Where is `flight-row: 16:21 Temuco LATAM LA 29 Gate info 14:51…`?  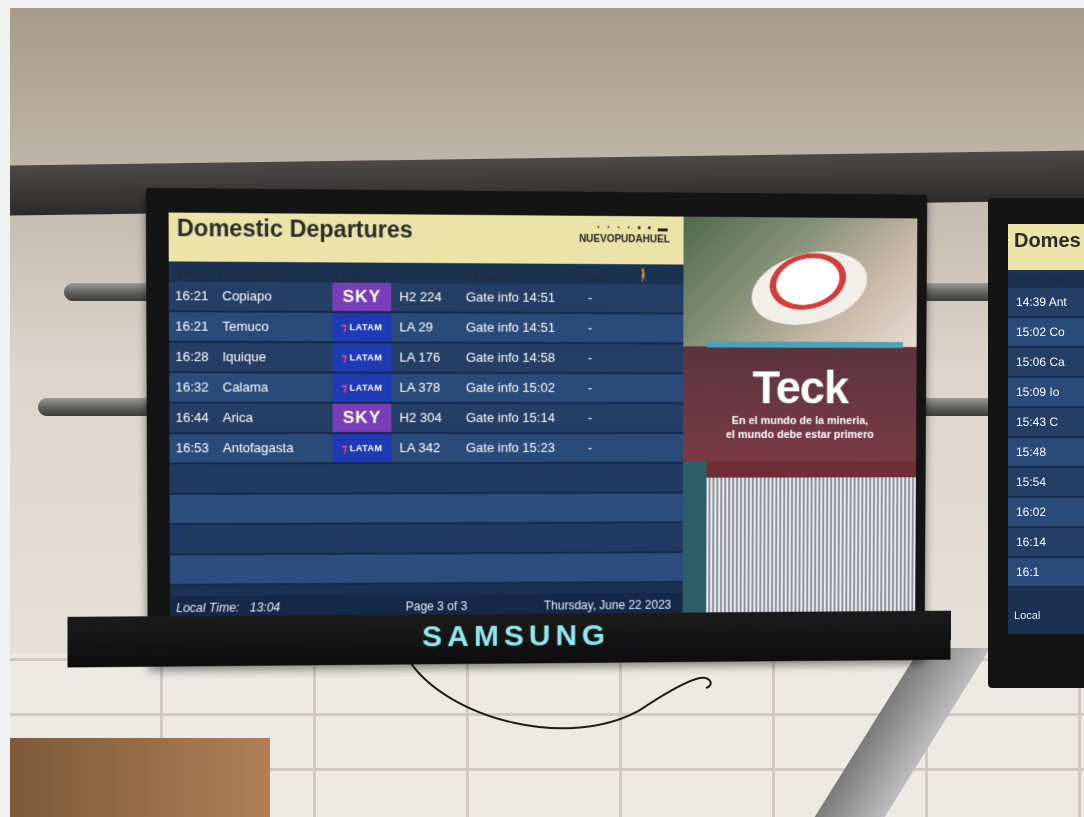
flight-row: 16:21 Temuco LATAM LA 29 Gate info 14:51… is located at coordinates (426, 328).